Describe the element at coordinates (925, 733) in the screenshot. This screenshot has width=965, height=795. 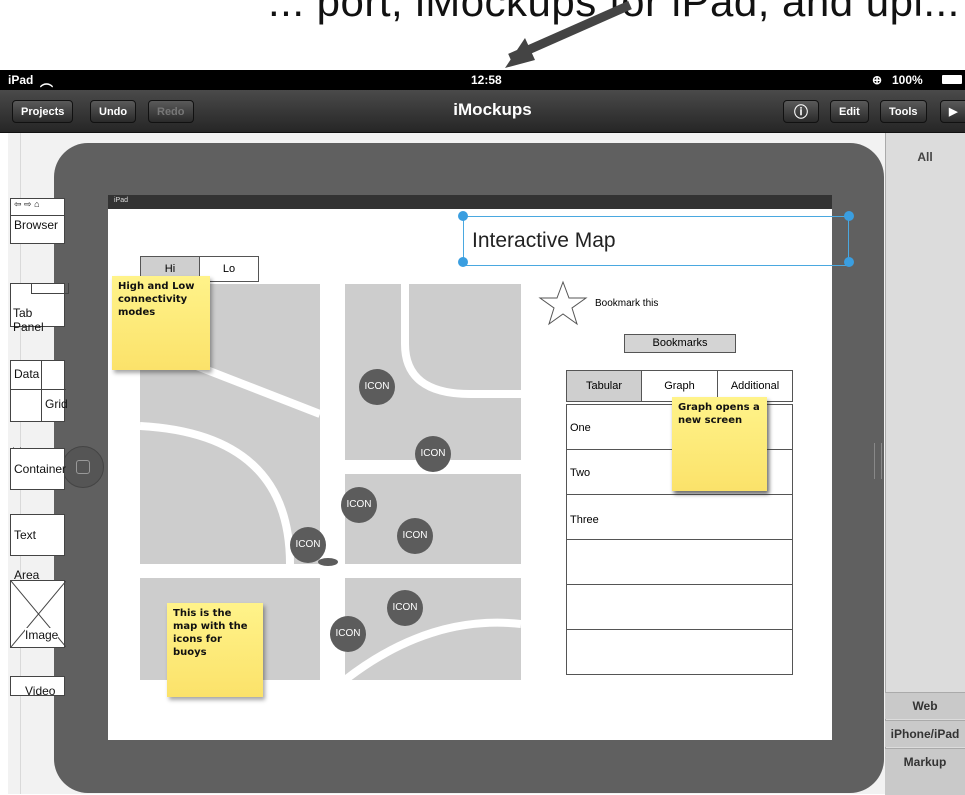
I see `palette-section-iphone-ipad: iPhone/iPad` at that location.